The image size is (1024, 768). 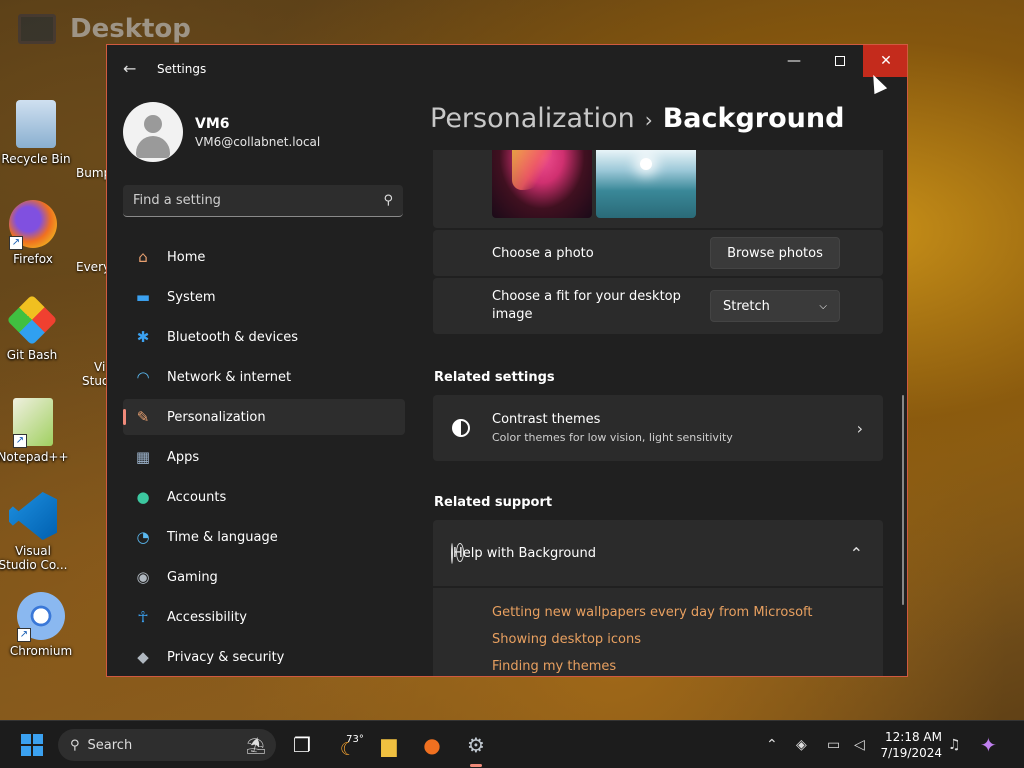 I want to click on desktop-icon-chromium: ↗ Chromium, so click(x=41, y=625).